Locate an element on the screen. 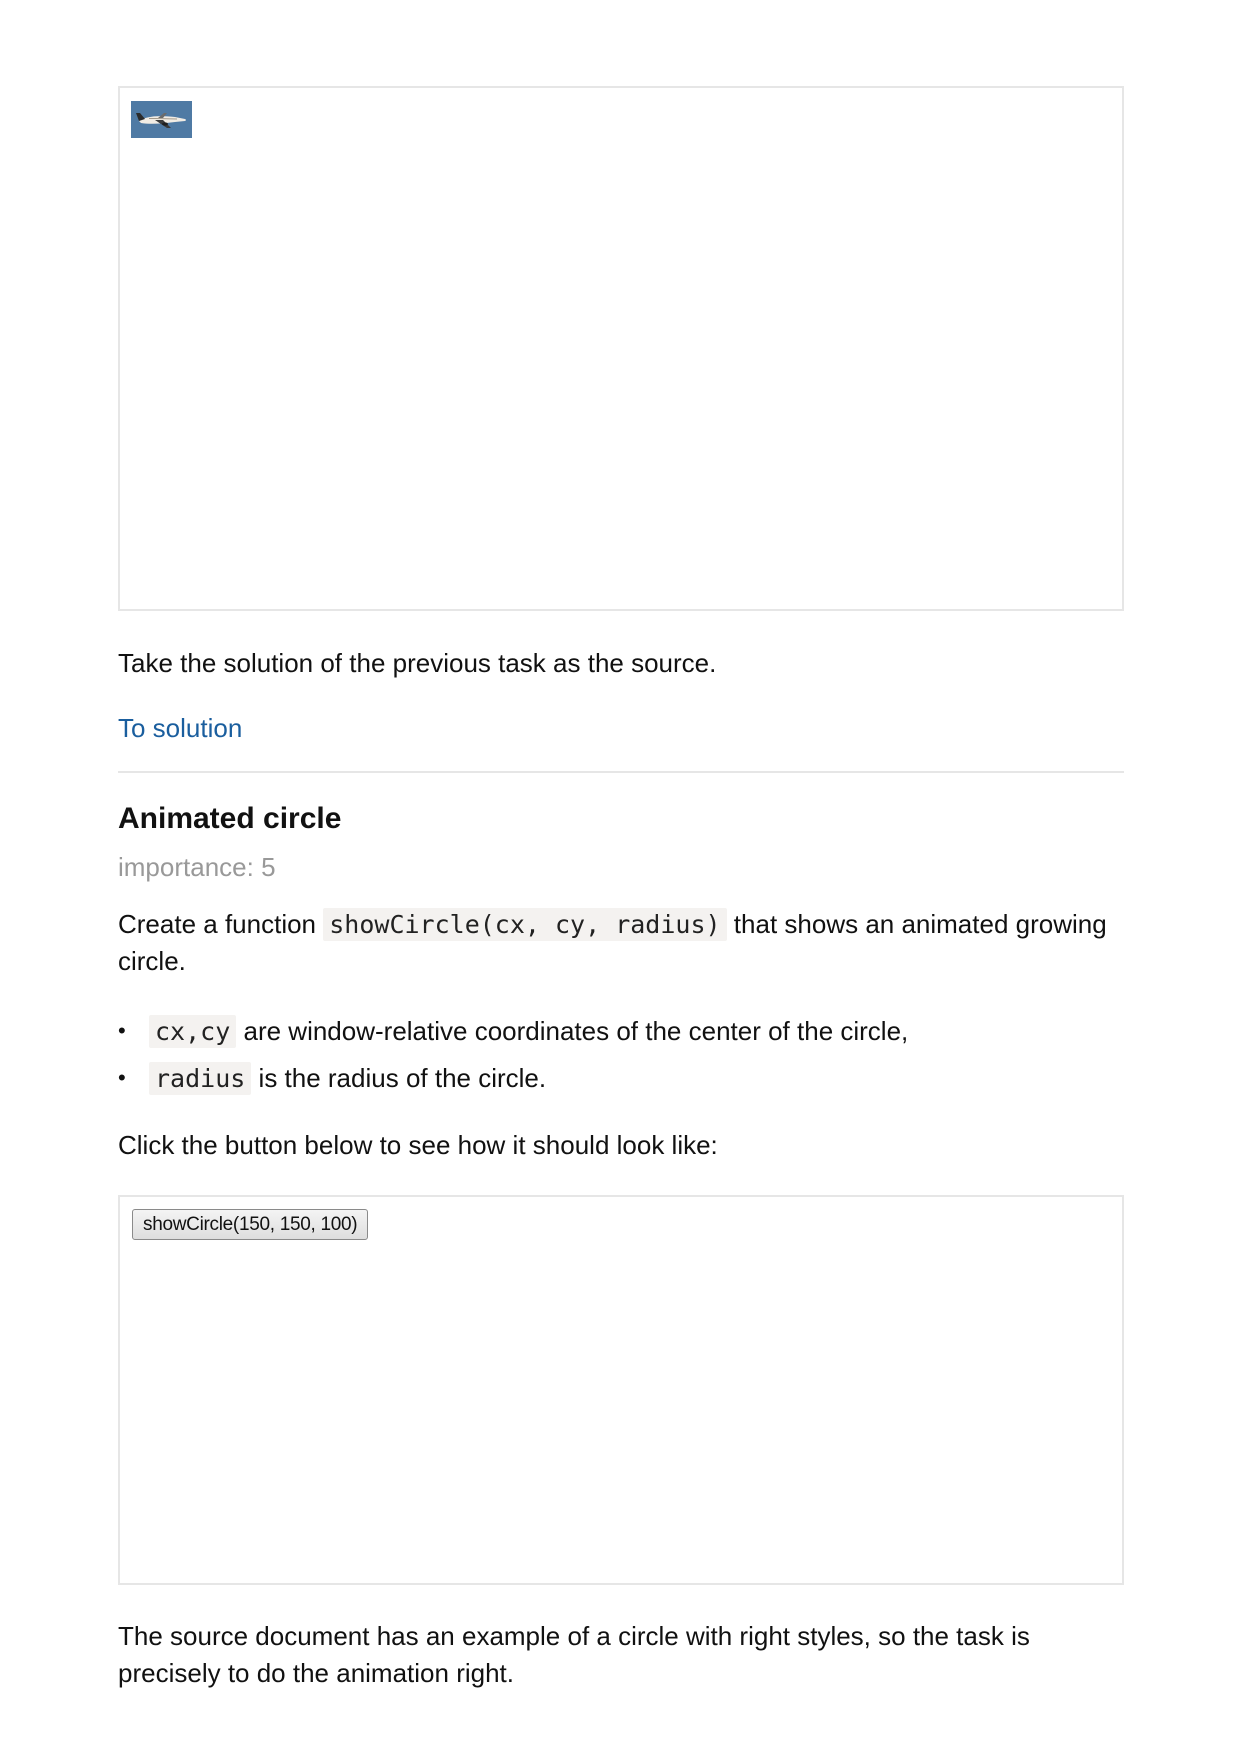 The width and height of the screenshot is (1240, 1754). param-code: radius is located at coordinates (200, 1078).